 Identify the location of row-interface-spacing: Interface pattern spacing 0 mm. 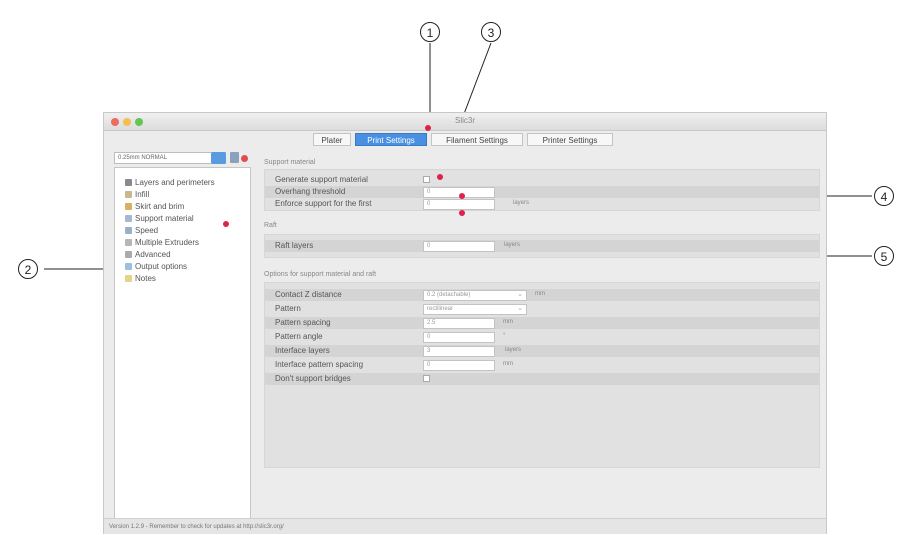
(542, 365).